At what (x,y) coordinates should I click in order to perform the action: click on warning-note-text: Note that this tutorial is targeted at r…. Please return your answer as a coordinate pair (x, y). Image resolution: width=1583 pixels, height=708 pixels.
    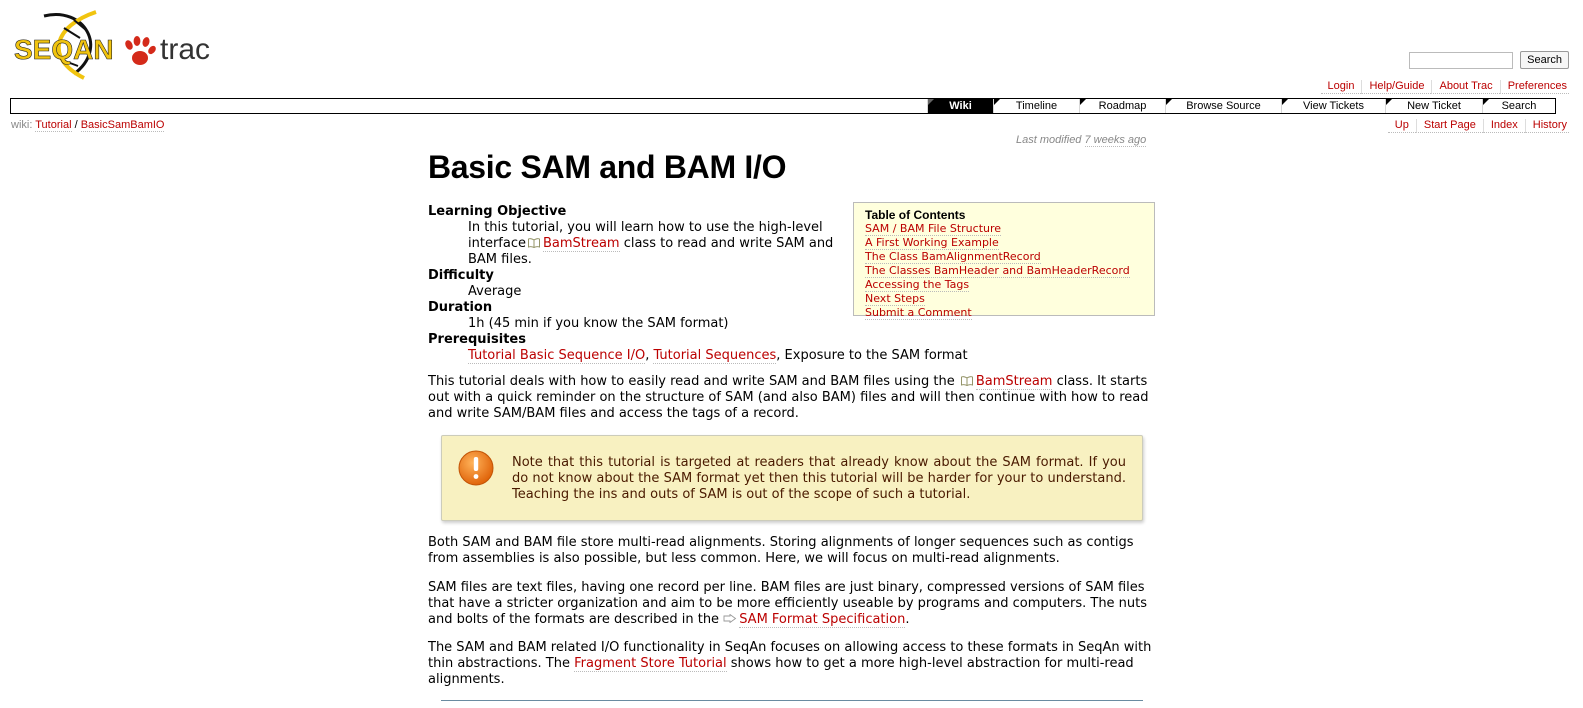
    Looking at the image, I should click on (819, 478).